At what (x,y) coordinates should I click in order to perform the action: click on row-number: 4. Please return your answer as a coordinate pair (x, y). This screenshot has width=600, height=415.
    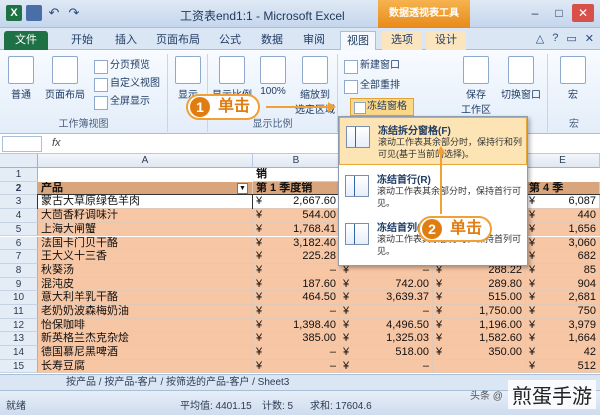
    Looking at the image, I should click on (19, 216).